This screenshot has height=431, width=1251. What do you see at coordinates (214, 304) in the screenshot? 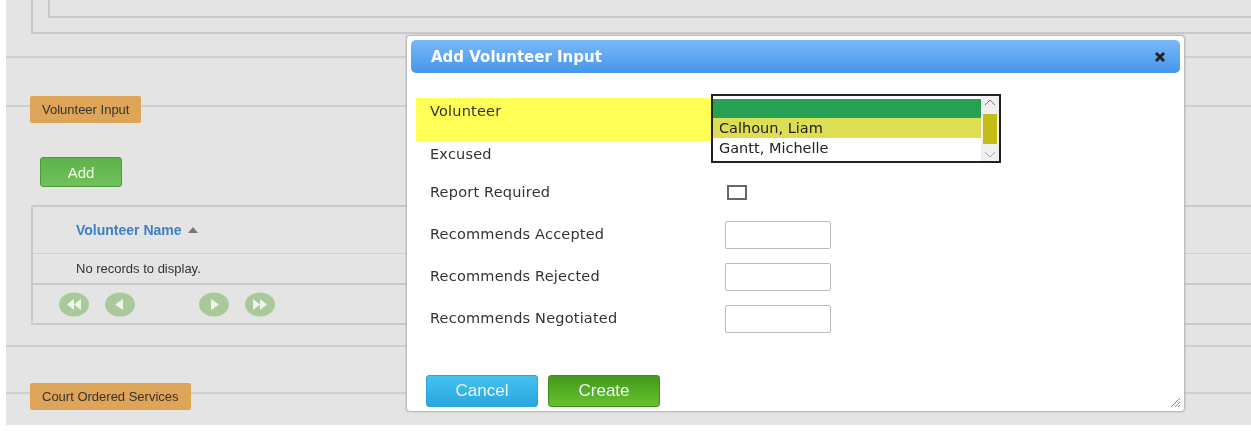
I see `next-page-icon` at bounding box center [214, 304].